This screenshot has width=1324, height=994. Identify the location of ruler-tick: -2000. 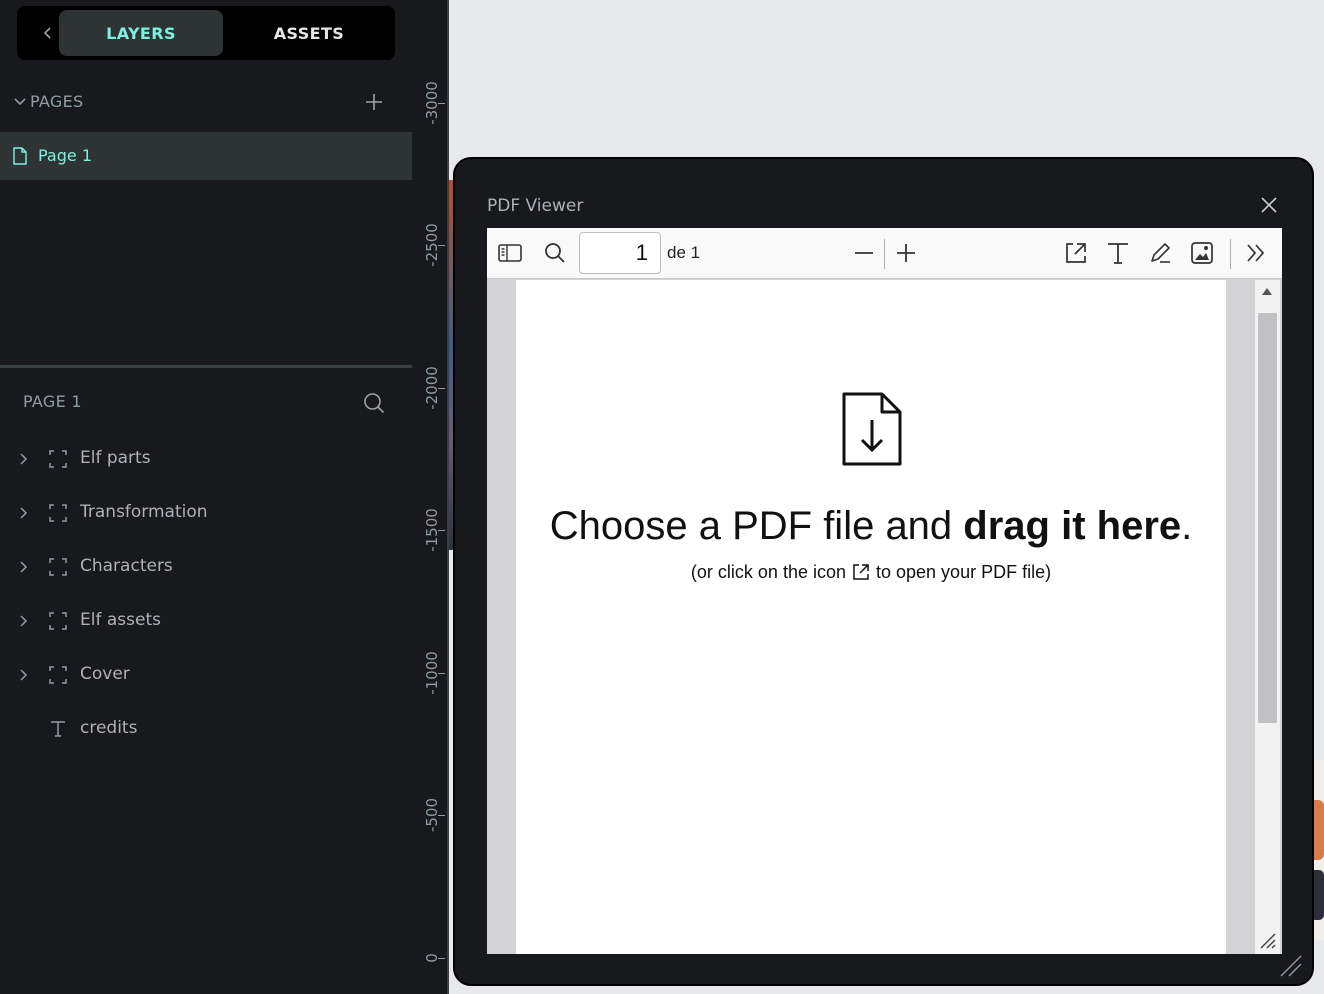
(429, 388).